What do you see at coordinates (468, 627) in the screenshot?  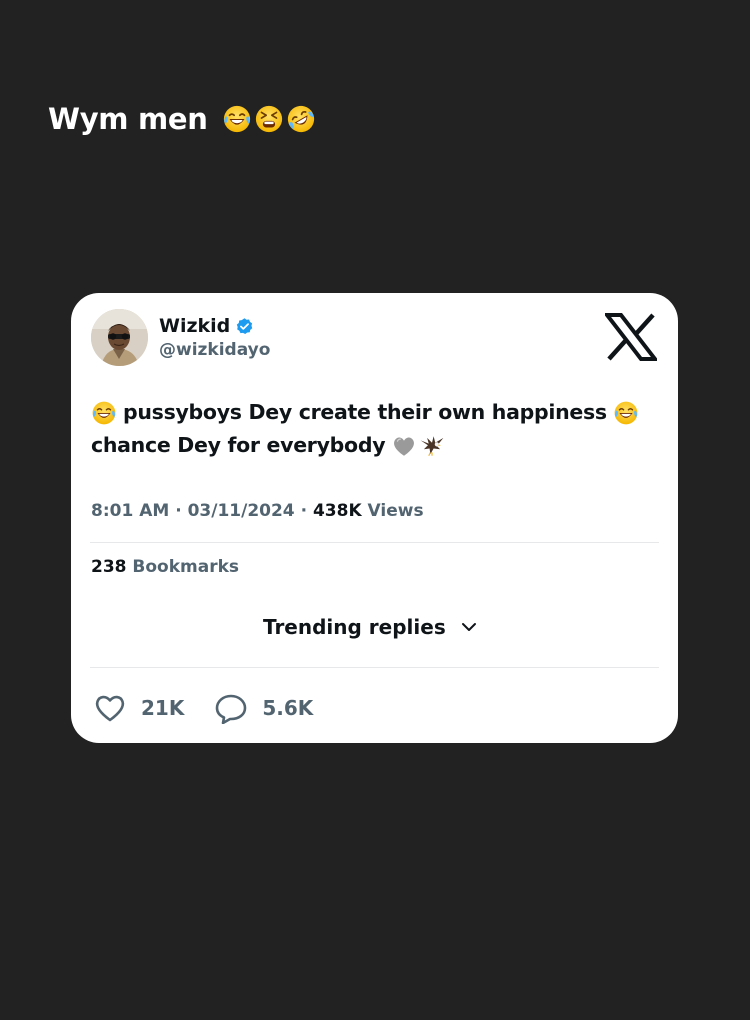 I see `chevron-down-icon` at bounding box center [468, 627].